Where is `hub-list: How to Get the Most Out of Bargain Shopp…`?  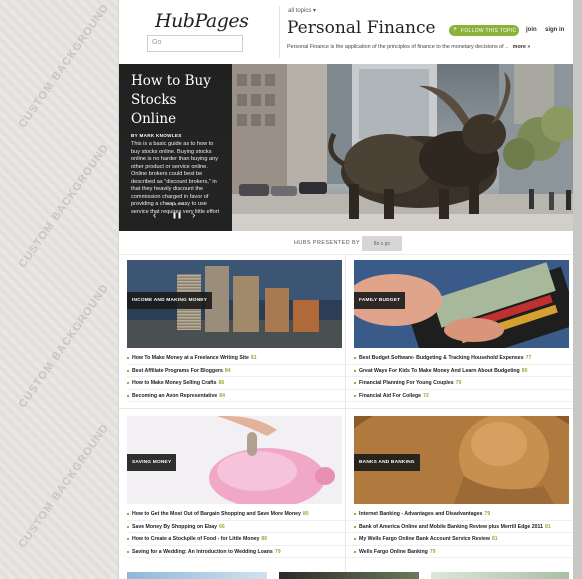 hub-list: How to Get the Most Out of Bargain Shopp… is located at coordinates (241, 533).